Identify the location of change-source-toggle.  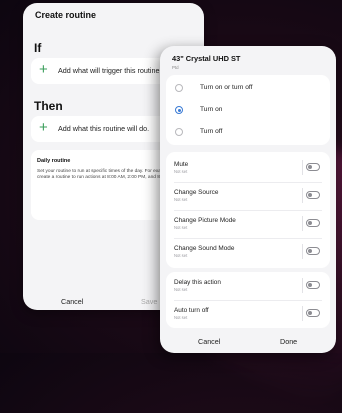
(313, 195).